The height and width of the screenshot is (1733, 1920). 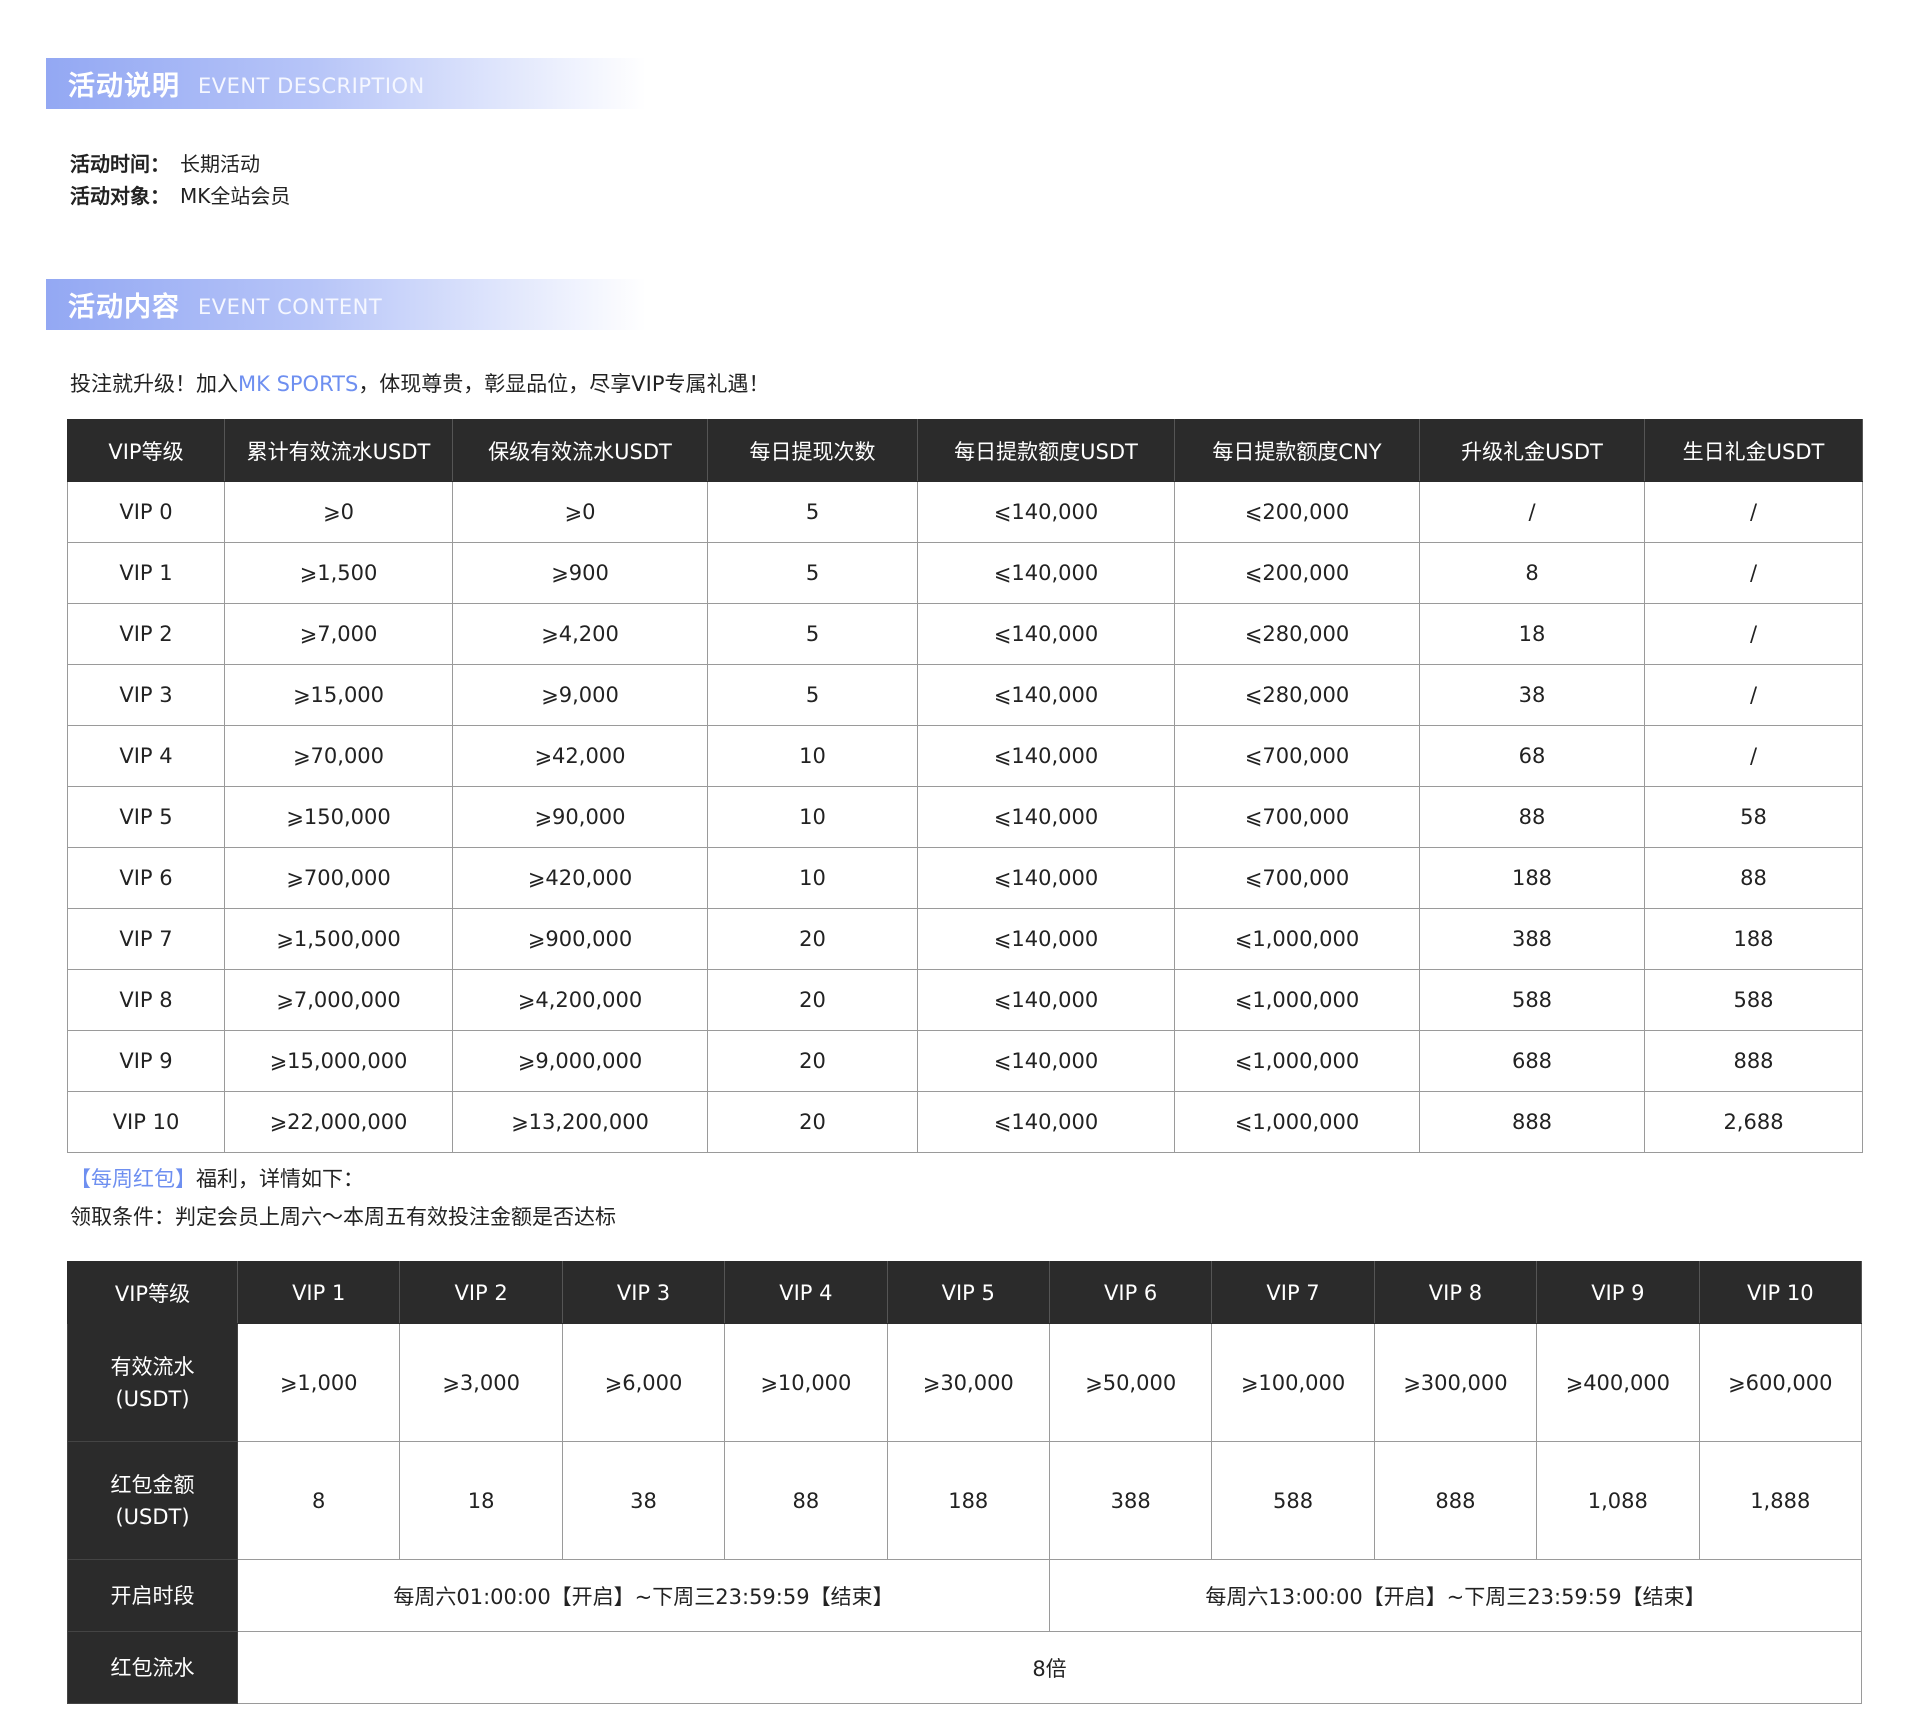 I want to click on column-header: VIP 6, so click(x=1130, y=1292).